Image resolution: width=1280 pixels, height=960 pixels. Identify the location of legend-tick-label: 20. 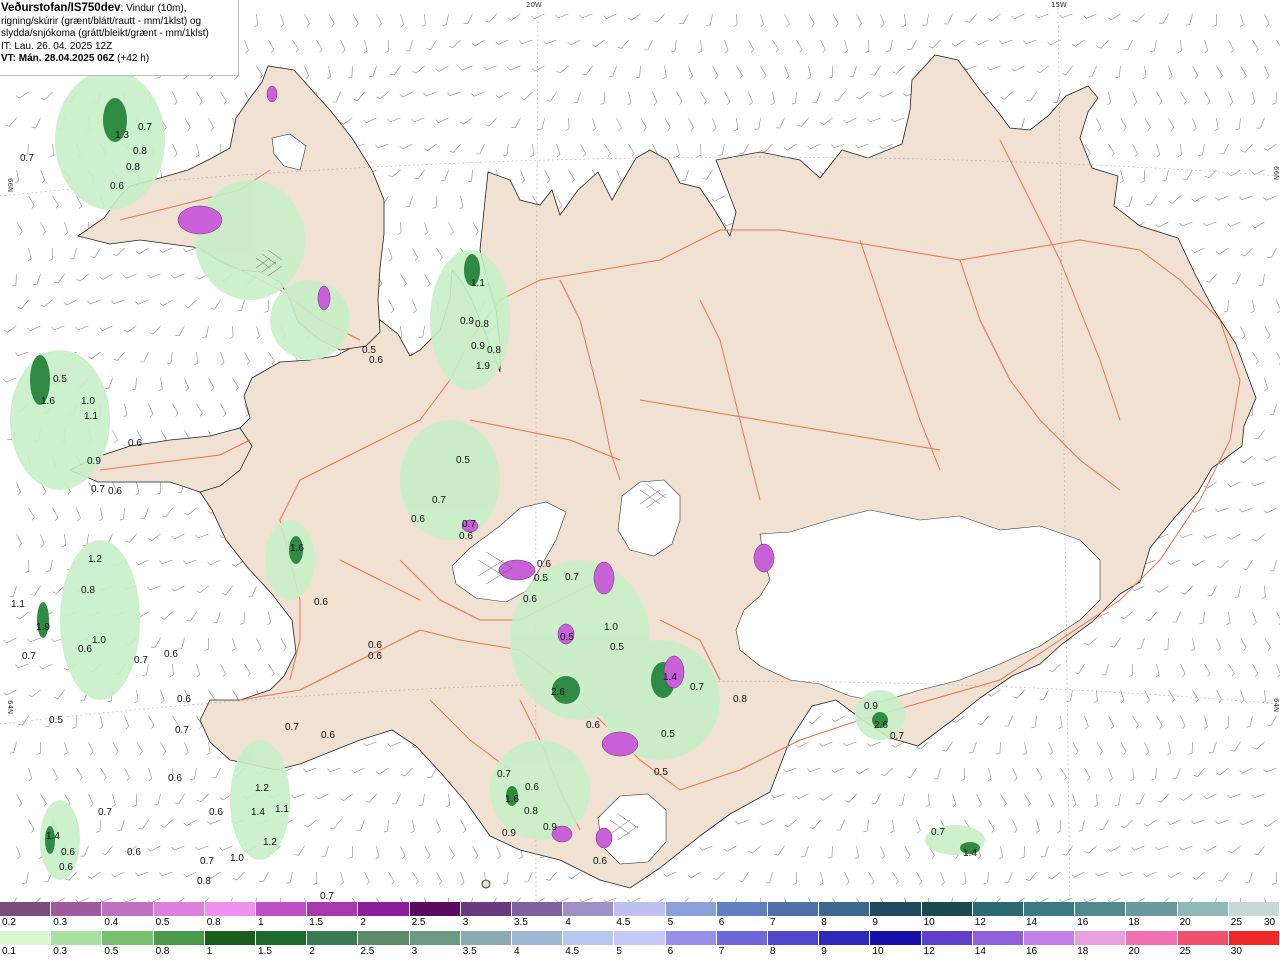
(1134, 951).